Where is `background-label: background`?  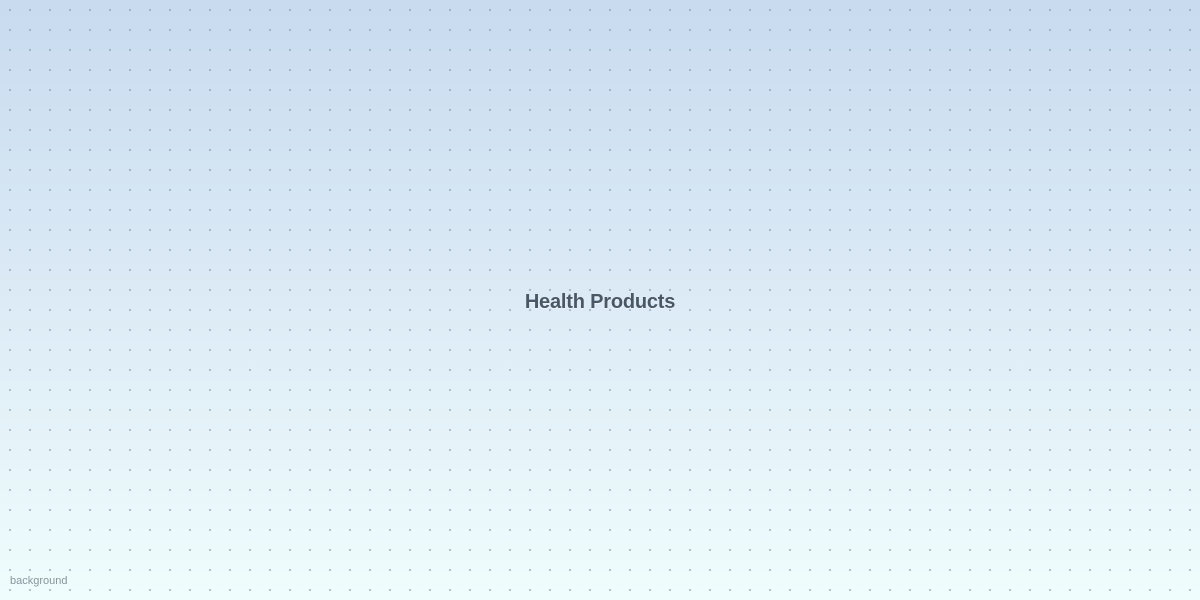
background-label: background is located at coordinates (39, 581).